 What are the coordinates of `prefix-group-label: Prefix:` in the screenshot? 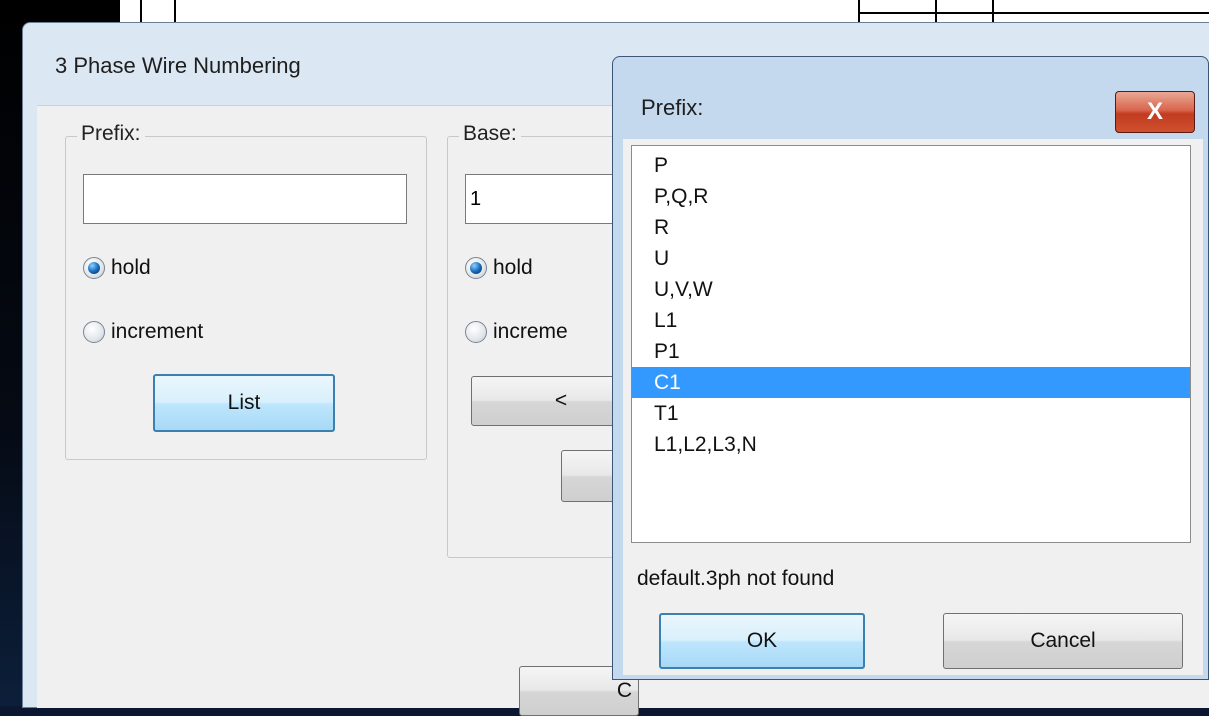 It's located at (111, 134).